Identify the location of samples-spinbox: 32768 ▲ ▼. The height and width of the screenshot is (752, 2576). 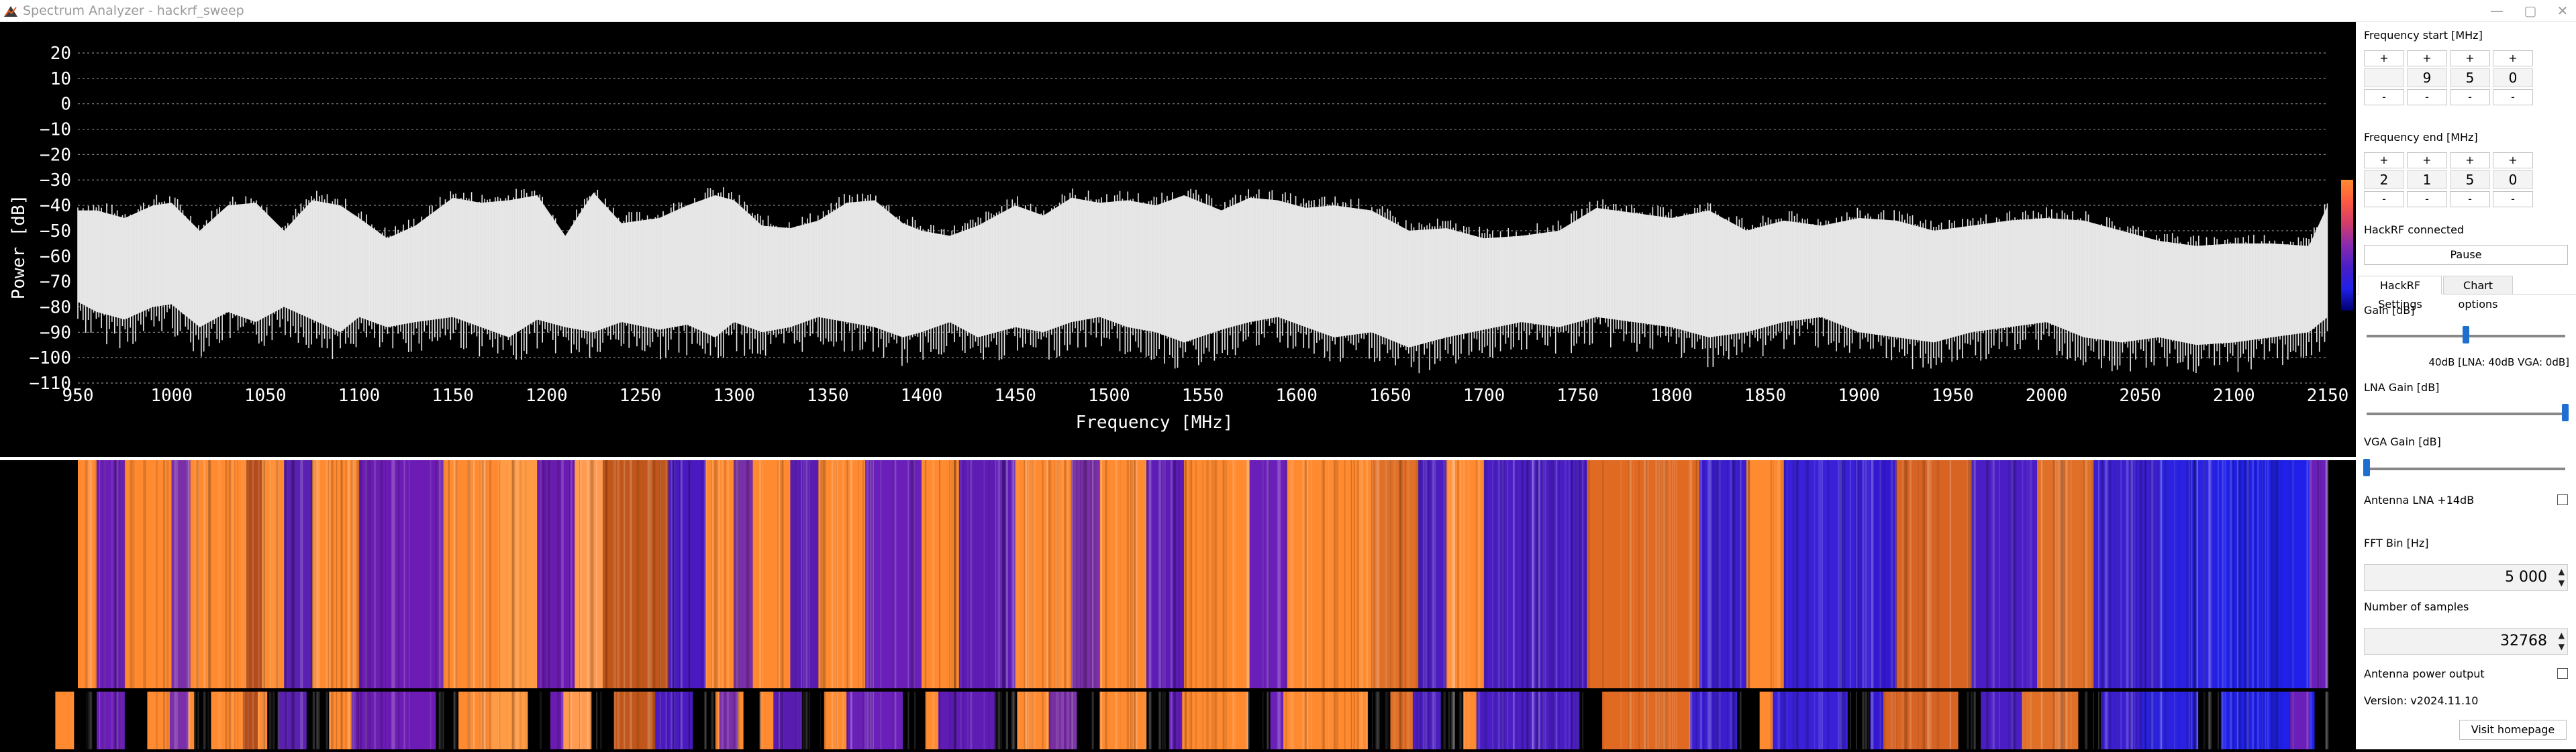
(2466, 641).